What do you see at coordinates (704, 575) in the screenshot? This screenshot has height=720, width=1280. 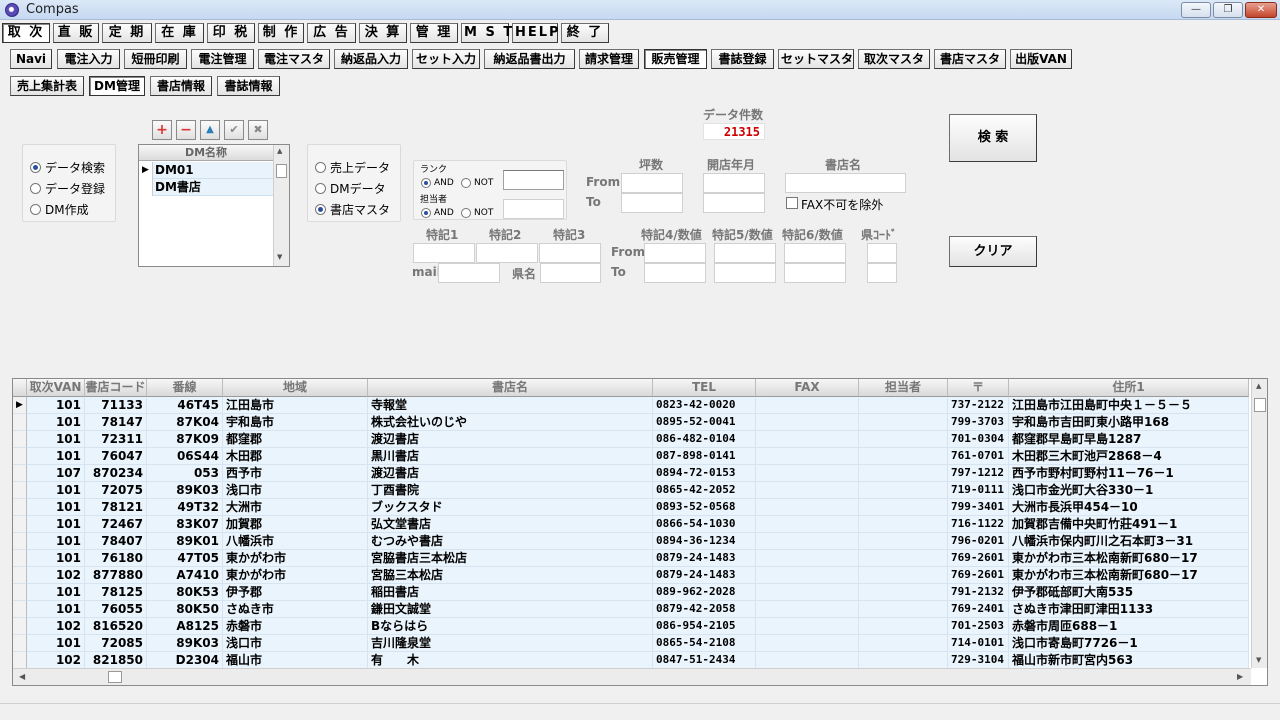 I see `table-cell: 0879-24-1483` at bounding box center [704, 575].